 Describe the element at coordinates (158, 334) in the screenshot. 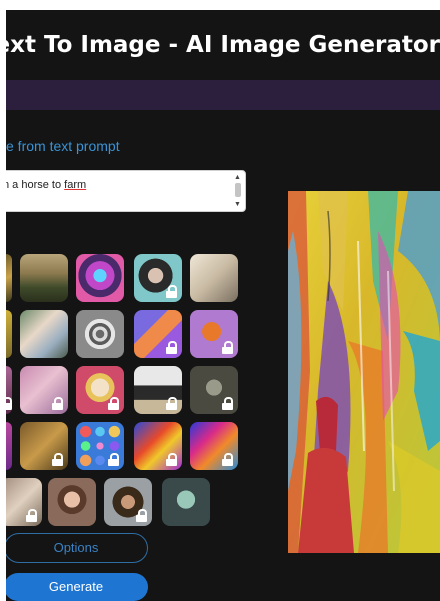

I see `style-tile-isometric-room` at that location.